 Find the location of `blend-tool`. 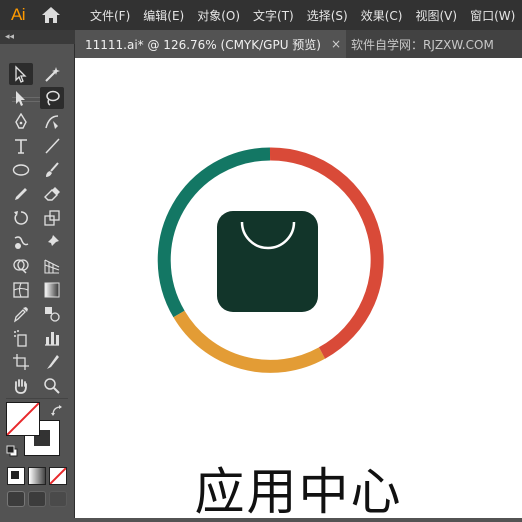

blend-tool is located at coordinates (52, 314).